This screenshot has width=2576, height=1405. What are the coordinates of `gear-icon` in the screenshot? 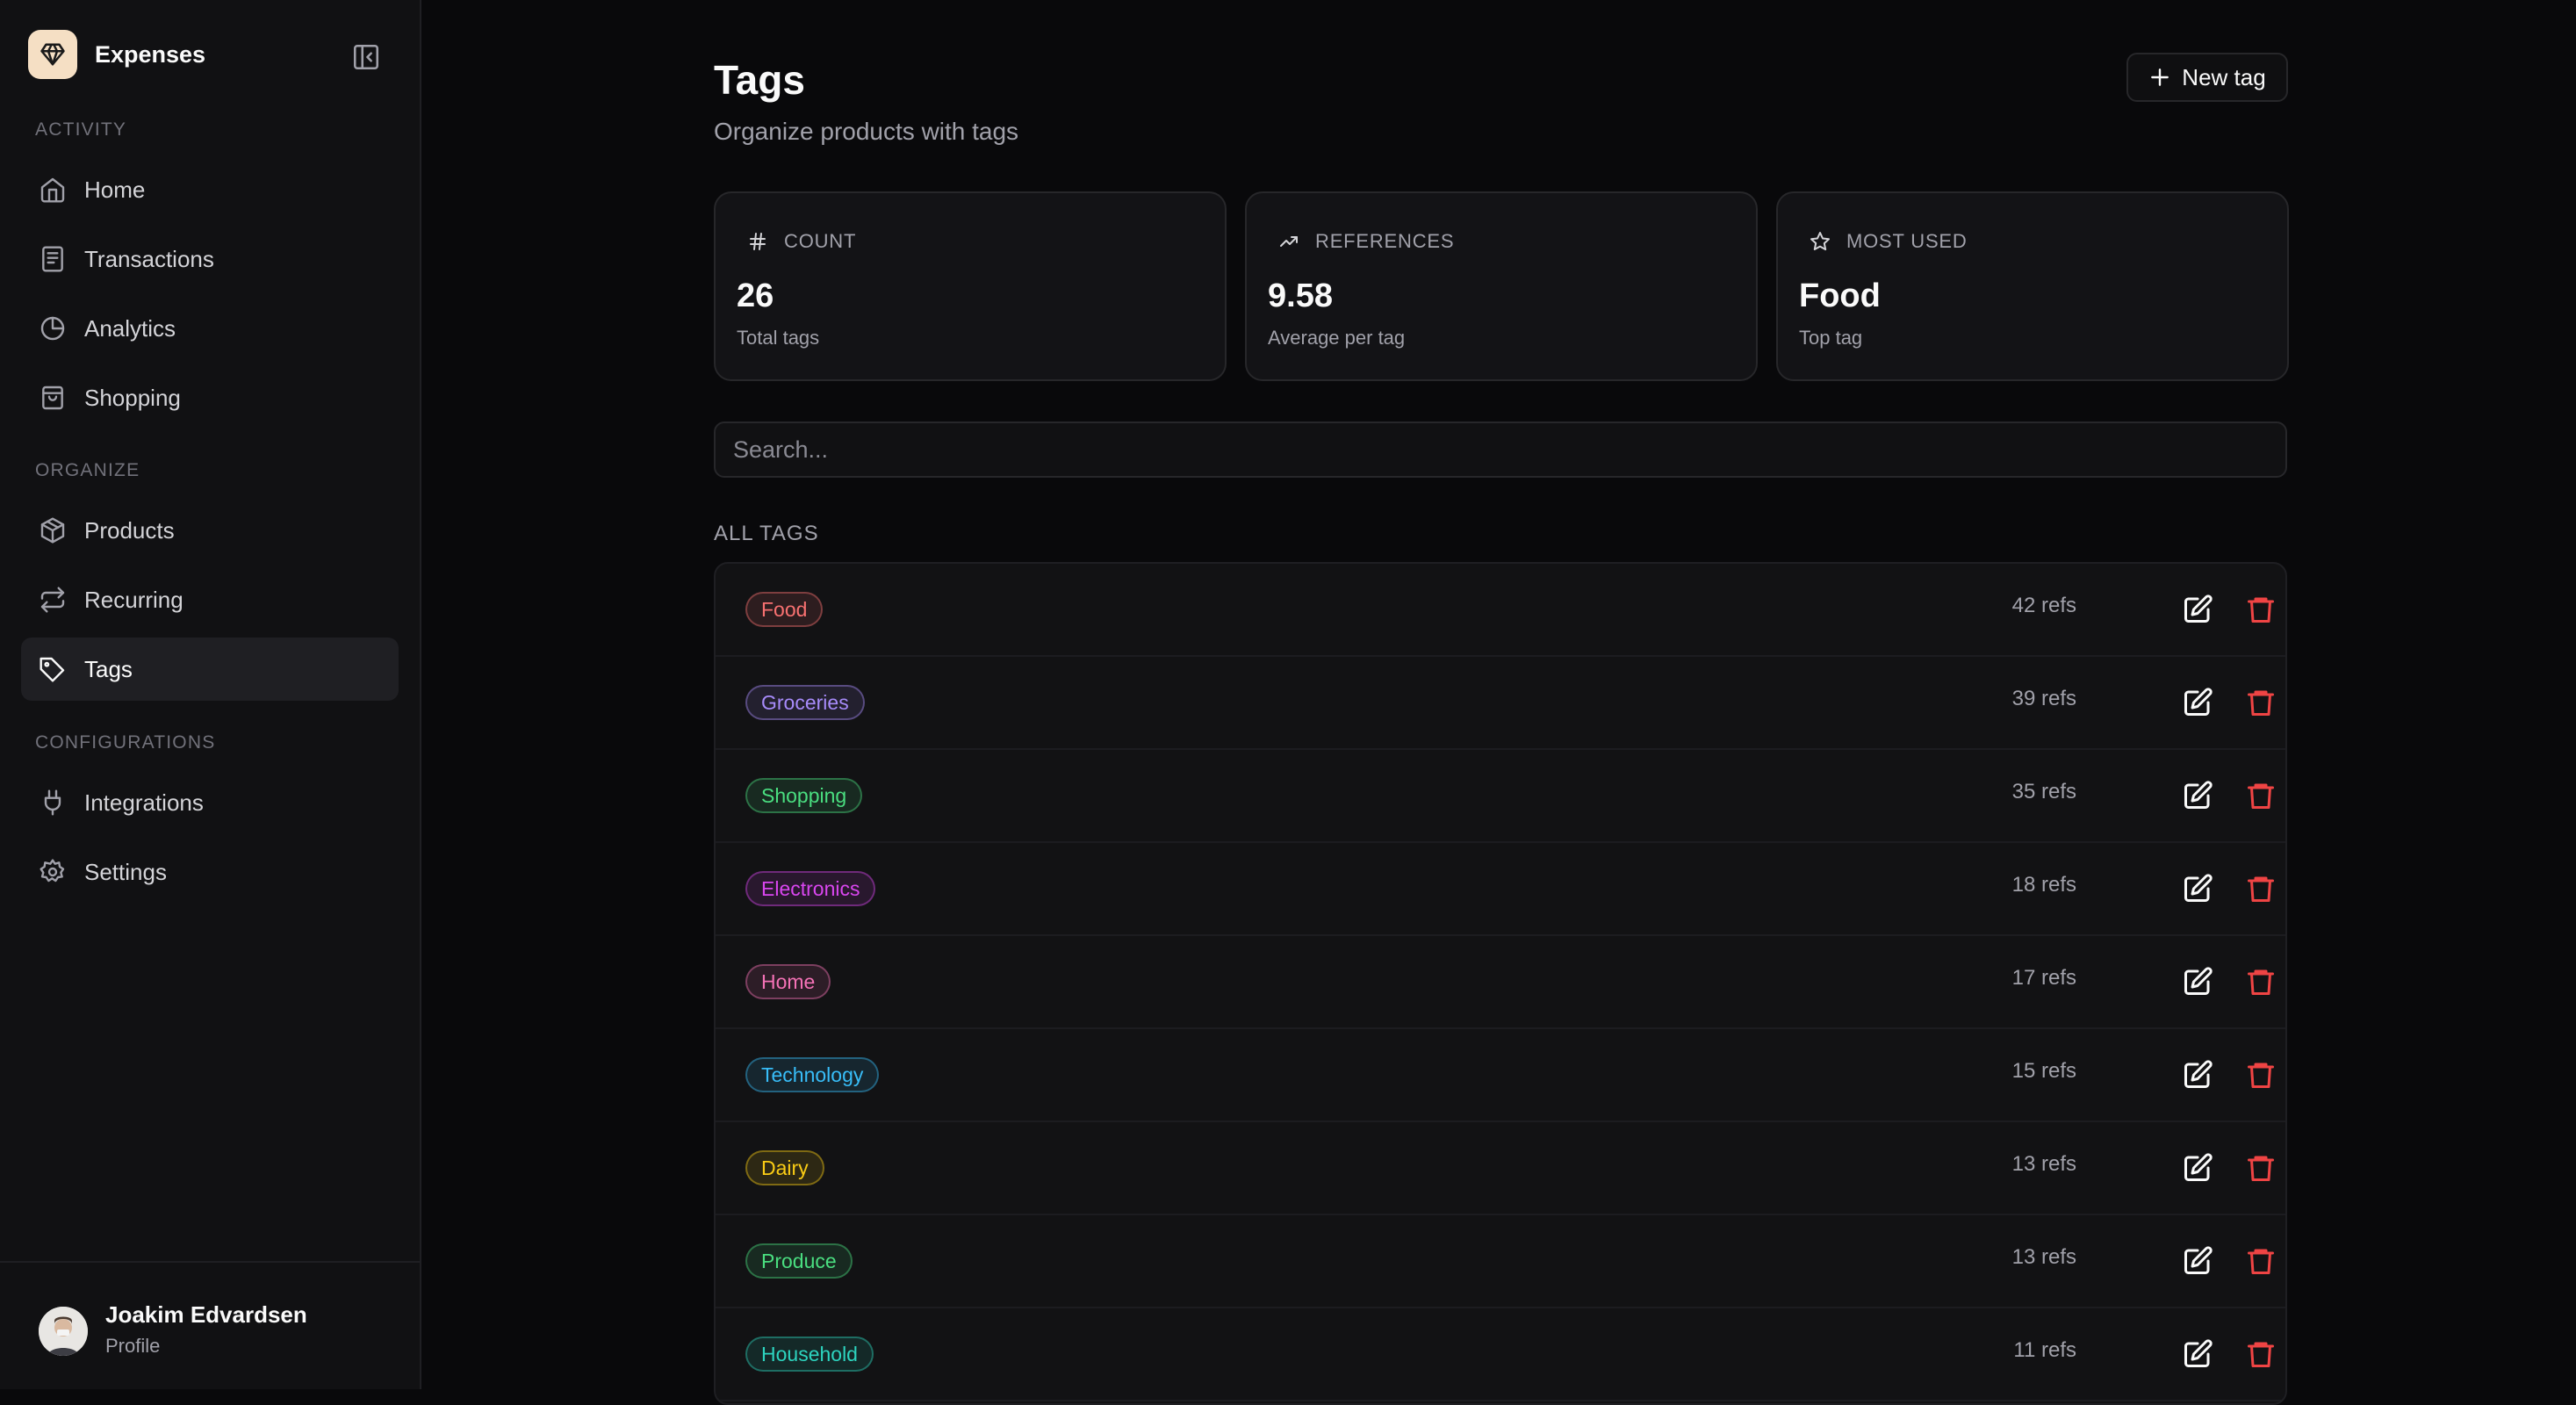 It's located at (53, 872).